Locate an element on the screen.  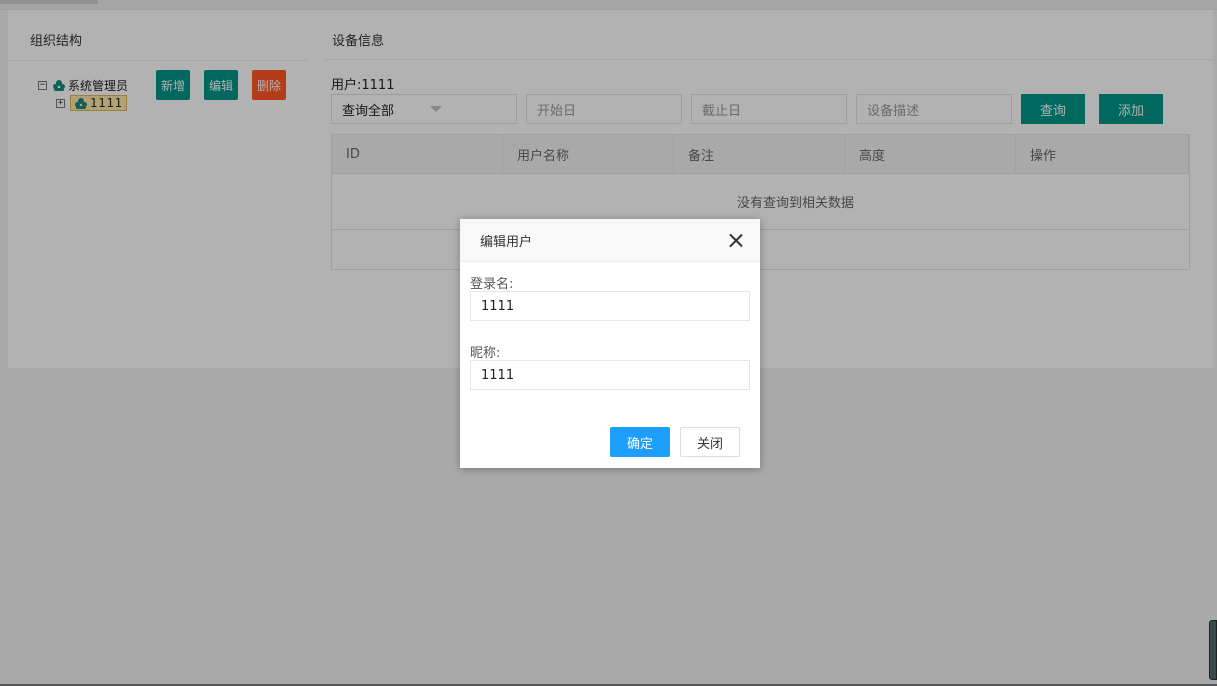
edit-user-dialog: 编辑用户 登录名: 1111 昵称: 1111 确定 关闭 is located at coordinates (610, 343).